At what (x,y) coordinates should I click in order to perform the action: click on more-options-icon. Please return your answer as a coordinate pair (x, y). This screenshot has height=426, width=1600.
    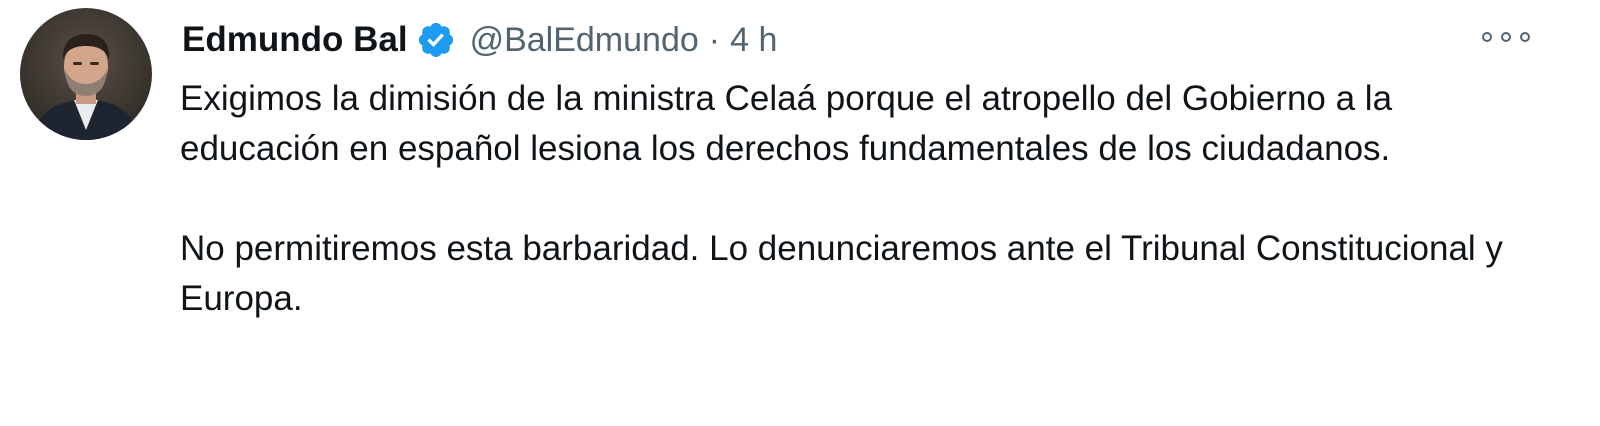
    Looking at the image, I should click on (1506, 37).